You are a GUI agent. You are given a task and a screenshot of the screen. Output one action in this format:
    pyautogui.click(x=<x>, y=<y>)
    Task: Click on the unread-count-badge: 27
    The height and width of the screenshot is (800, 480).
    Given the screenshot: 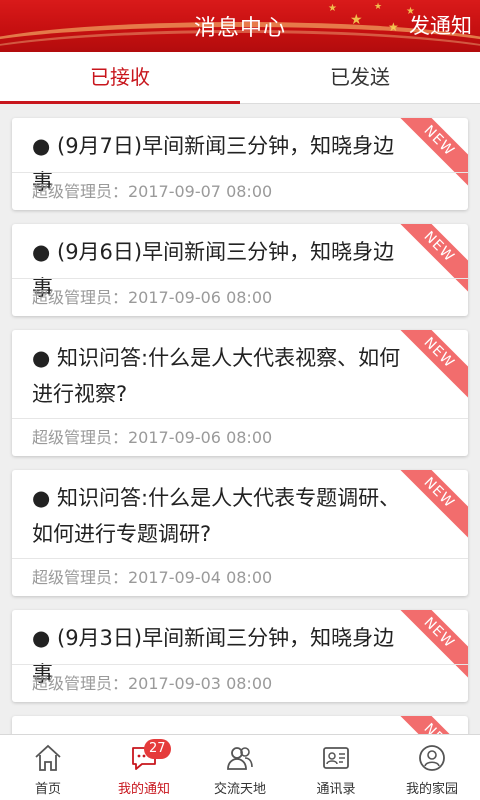 What is the action you would take?
    pyautogui.click(x=157, y=749)
    